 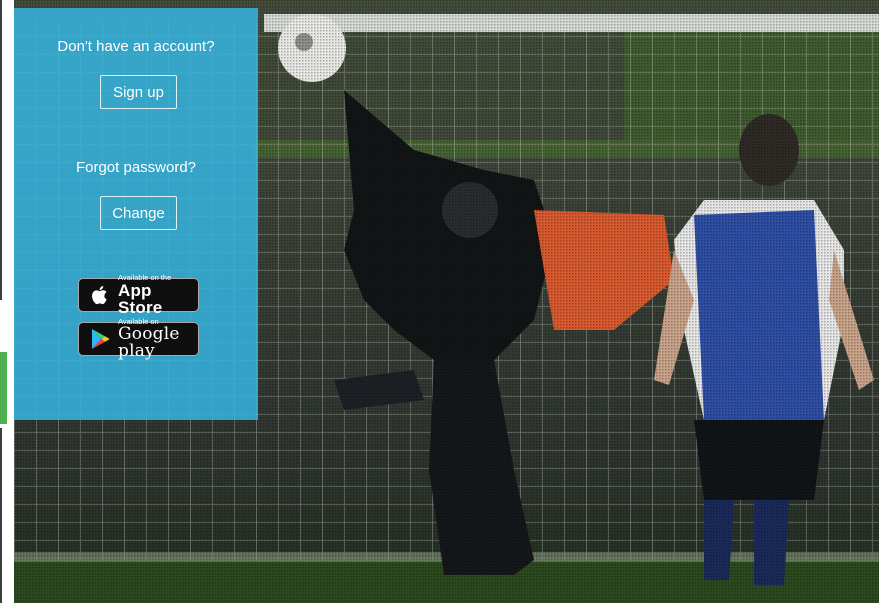 What do you see at coordinates (3, 388) in the screenshot?
I see `left-green-tab` at bounding box center [3, 388].